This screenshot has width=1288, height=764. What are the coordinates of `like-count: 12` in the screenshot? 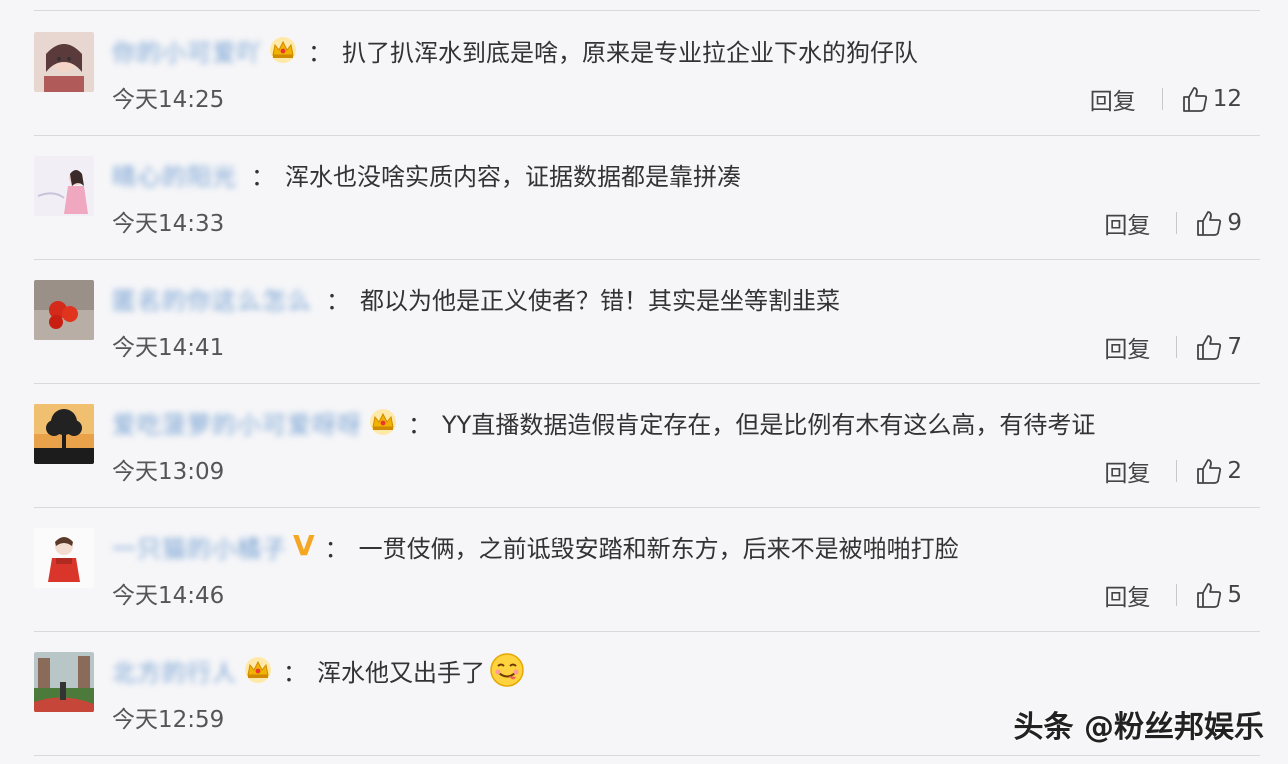 It's located at (1227, 99).